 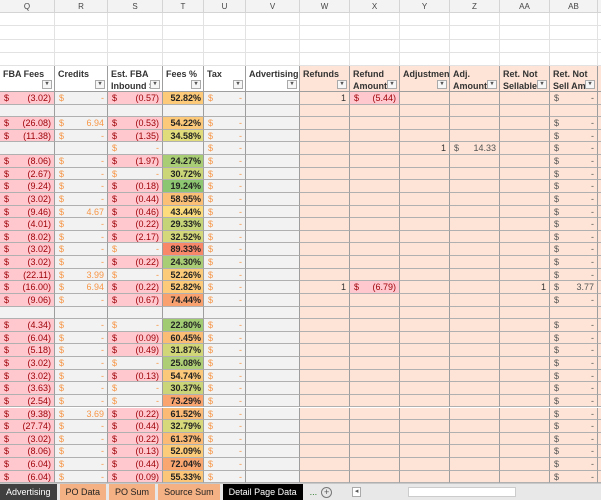 What do you see at coordinates (27, 123) in the screenshot?
I see `cell-fba-fees: $ (26.08)` at bounding box center [27, 123].